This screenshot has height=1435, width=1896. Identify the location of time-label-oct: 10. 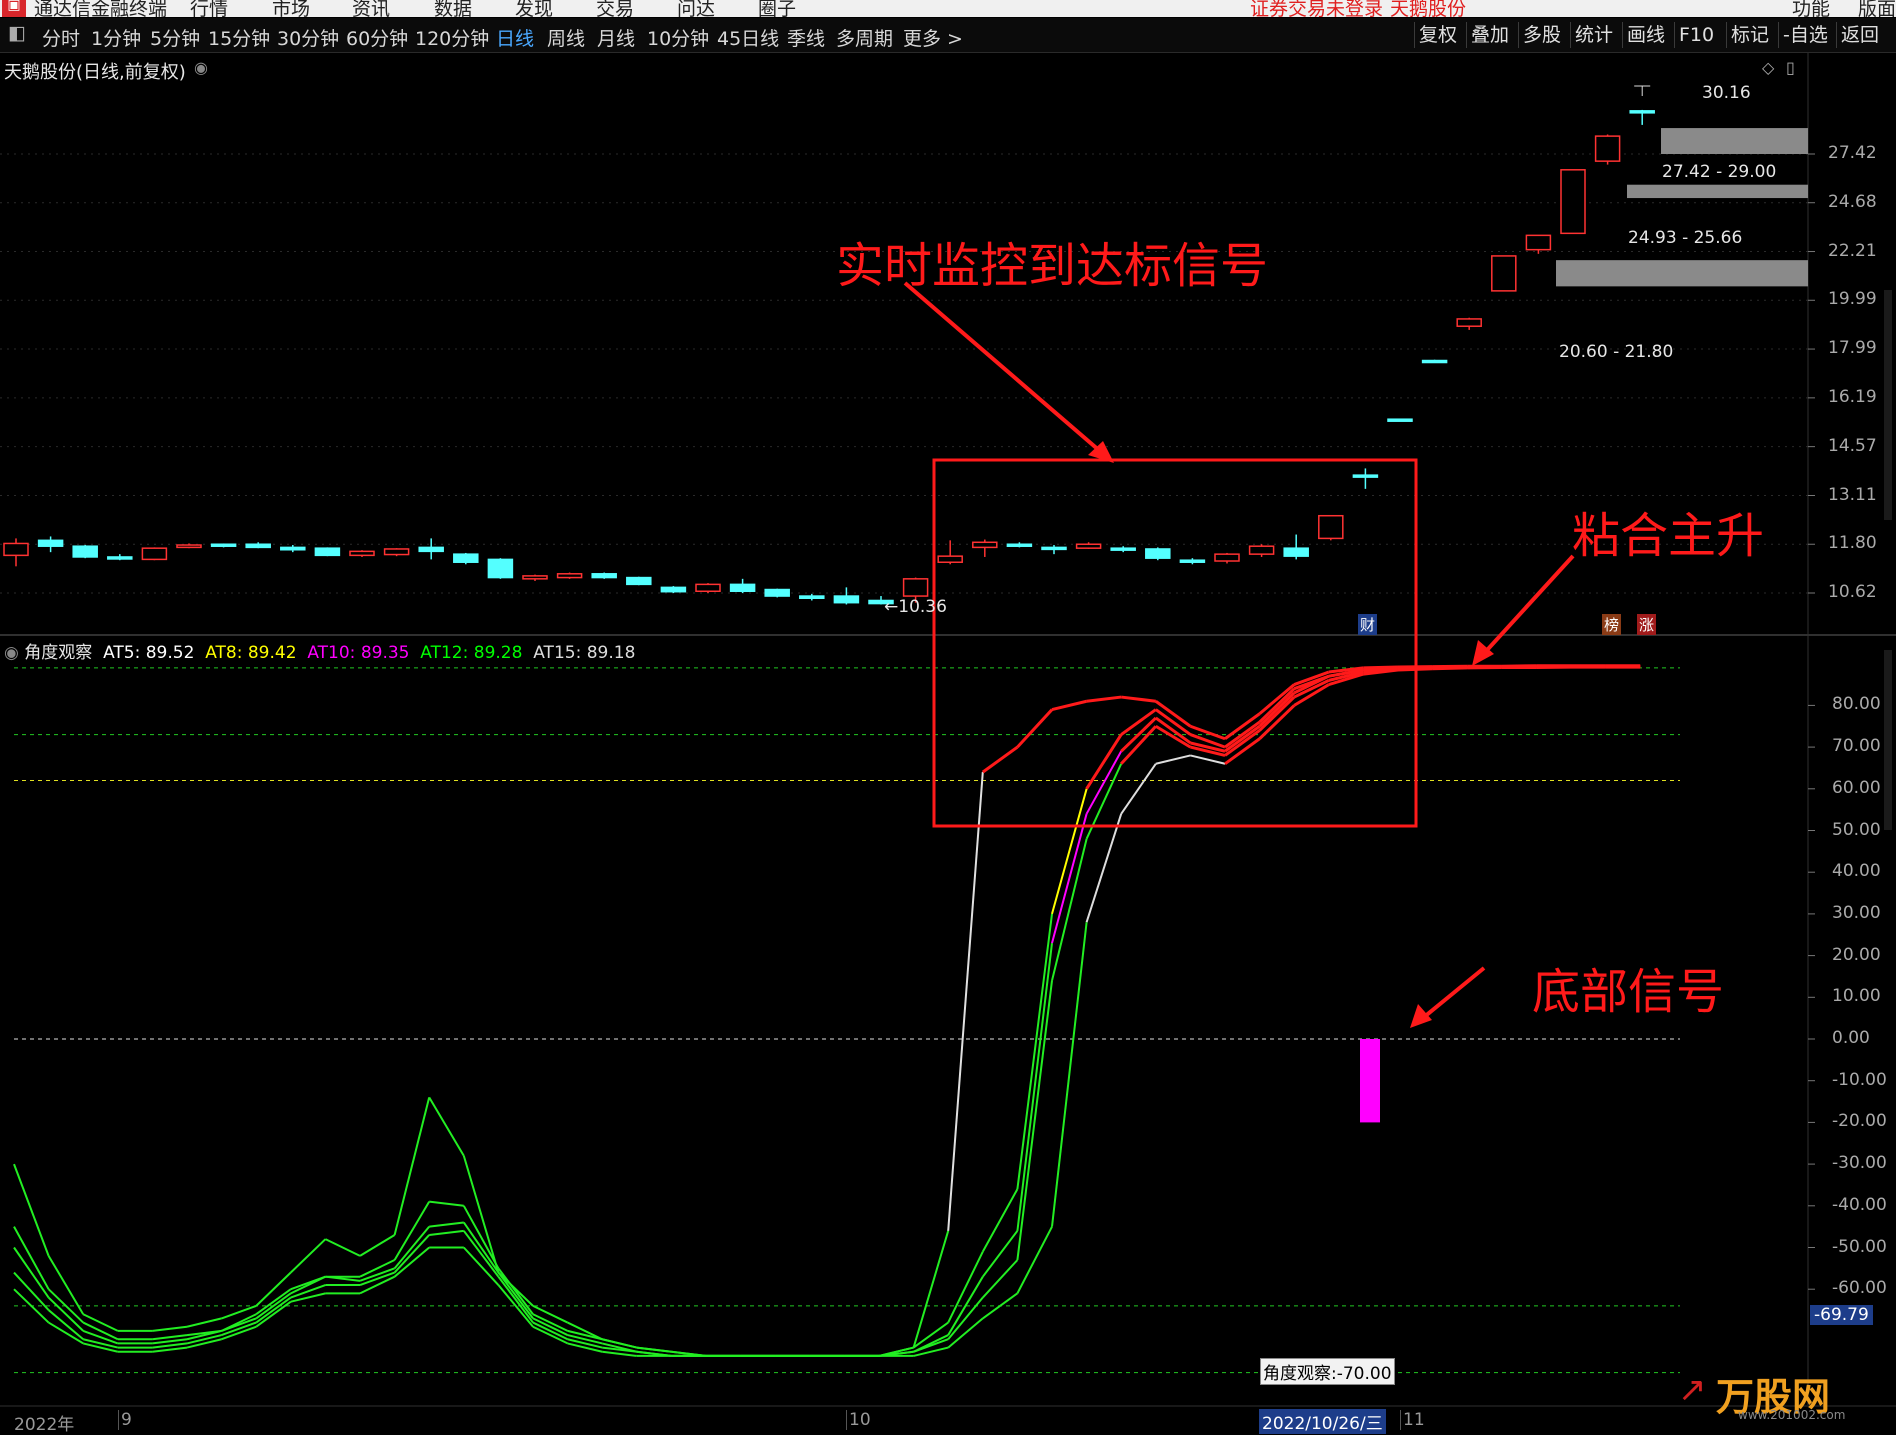
(858, 1420).